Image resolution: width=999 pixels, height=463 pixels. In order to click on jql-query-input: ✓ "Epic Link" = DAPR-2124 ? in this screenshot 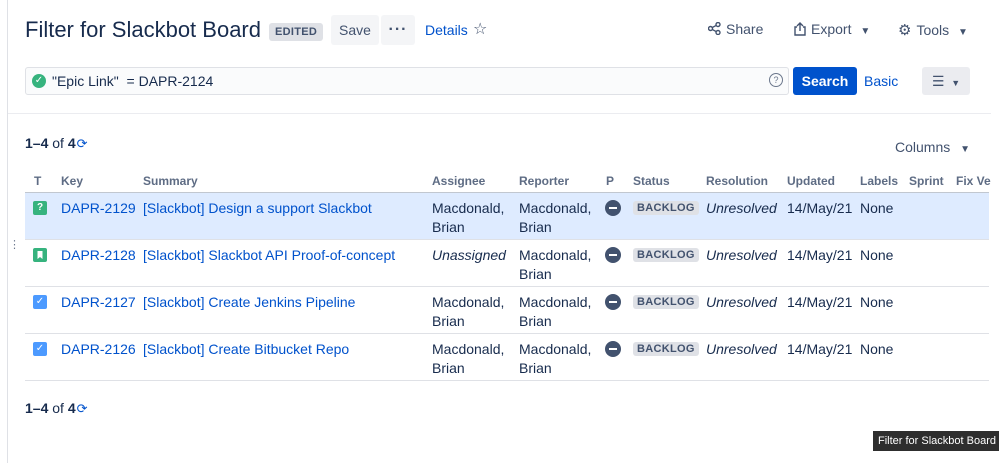, I will do `click(407, 81)`.